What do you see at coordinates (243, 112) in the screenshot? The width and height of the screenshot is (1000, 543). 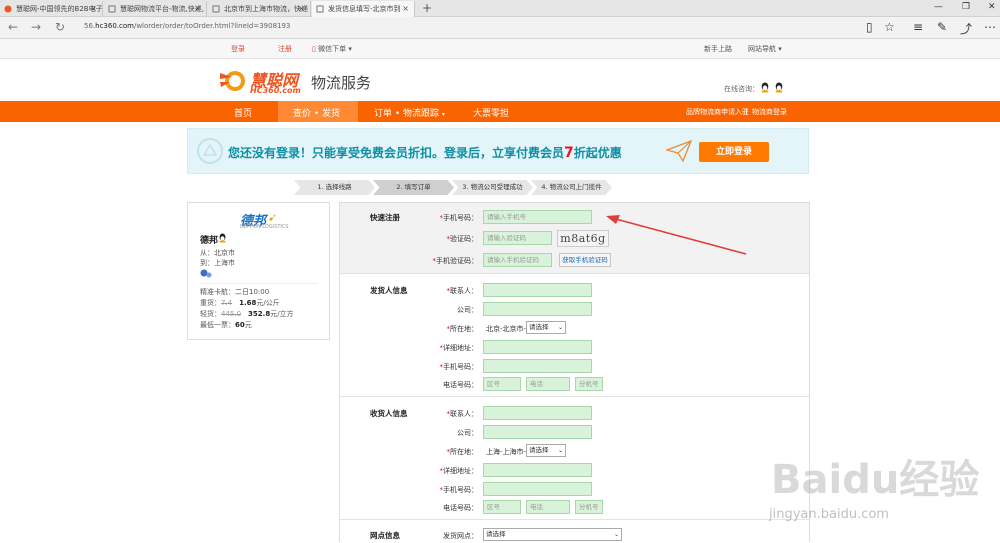 I see `nav-home: 首页` at bounding box center [243, 112].